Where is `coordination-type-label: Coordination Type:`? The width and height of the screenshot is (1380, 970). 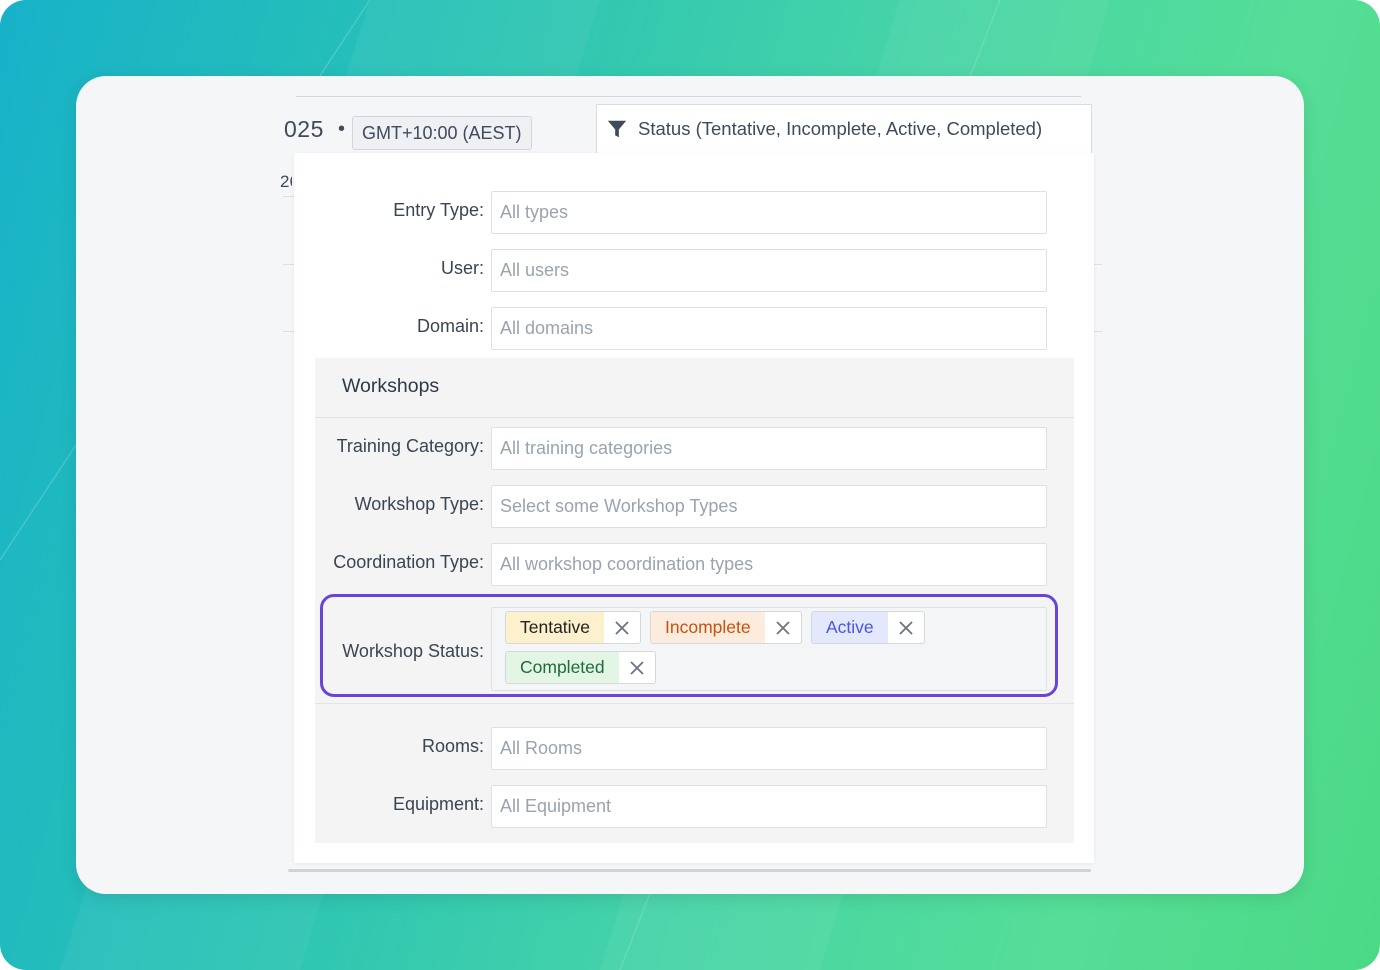 coordination-type-label: Coordination Type: is located at coordinates (408, 562).